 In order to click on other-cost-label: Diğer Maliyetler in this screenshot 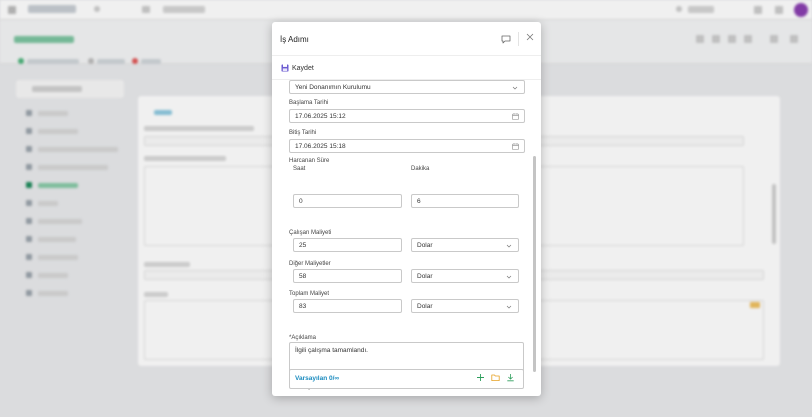, I will do `click(310, 264)`.